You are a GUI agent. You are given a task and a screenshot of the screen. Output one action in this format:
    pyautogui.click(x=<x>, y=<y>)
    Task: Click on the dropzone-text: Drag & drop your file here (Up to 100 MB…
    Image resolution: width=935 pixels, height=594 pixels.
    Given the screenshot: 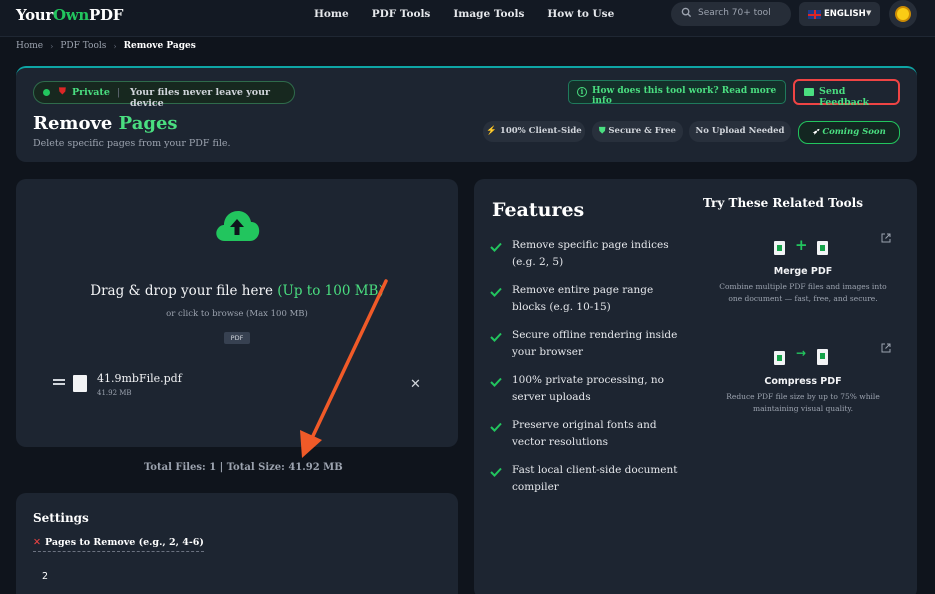 What is the action you would take?
    pyautogui.click(x=237, y=291)
    